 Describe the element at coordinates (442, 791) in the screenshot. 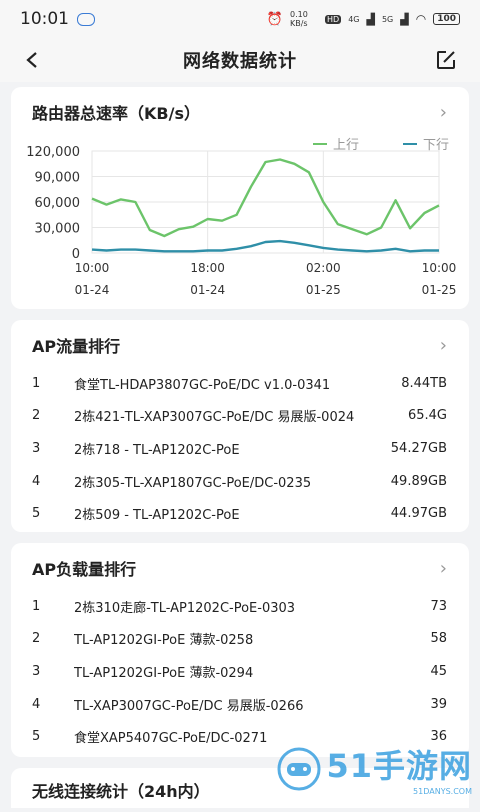

I see `watermark-sub: 51DANYS.COM` at that location.